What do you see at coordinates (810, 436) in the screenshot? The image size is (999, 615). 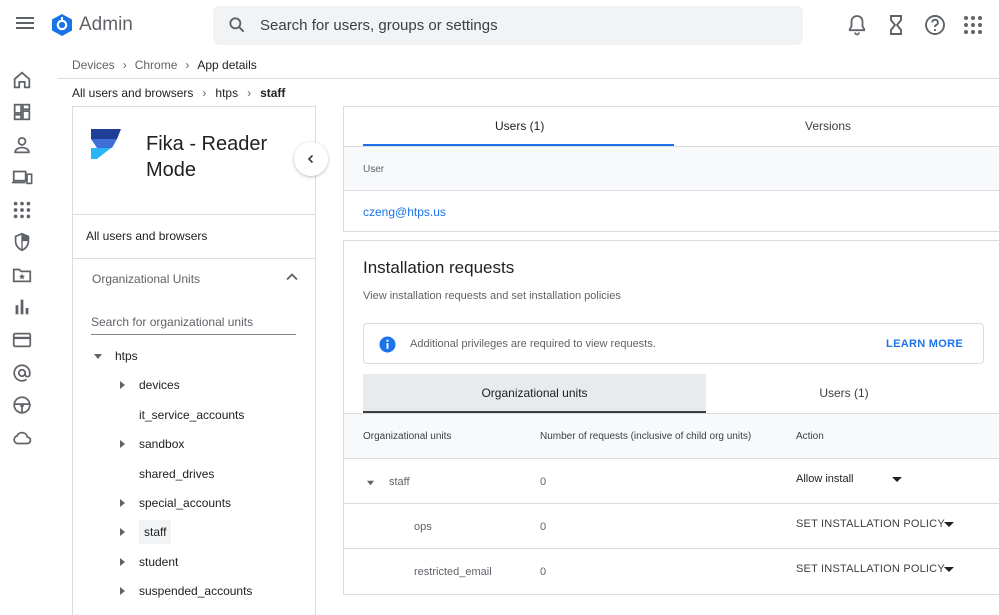 I see `column-header-action: Action` at bounding box center [810, 436].